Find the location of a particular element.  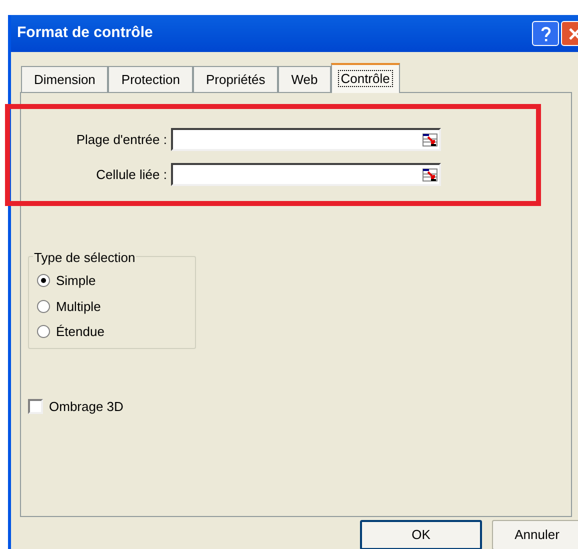

help-button is located at coordinates (545, 33).